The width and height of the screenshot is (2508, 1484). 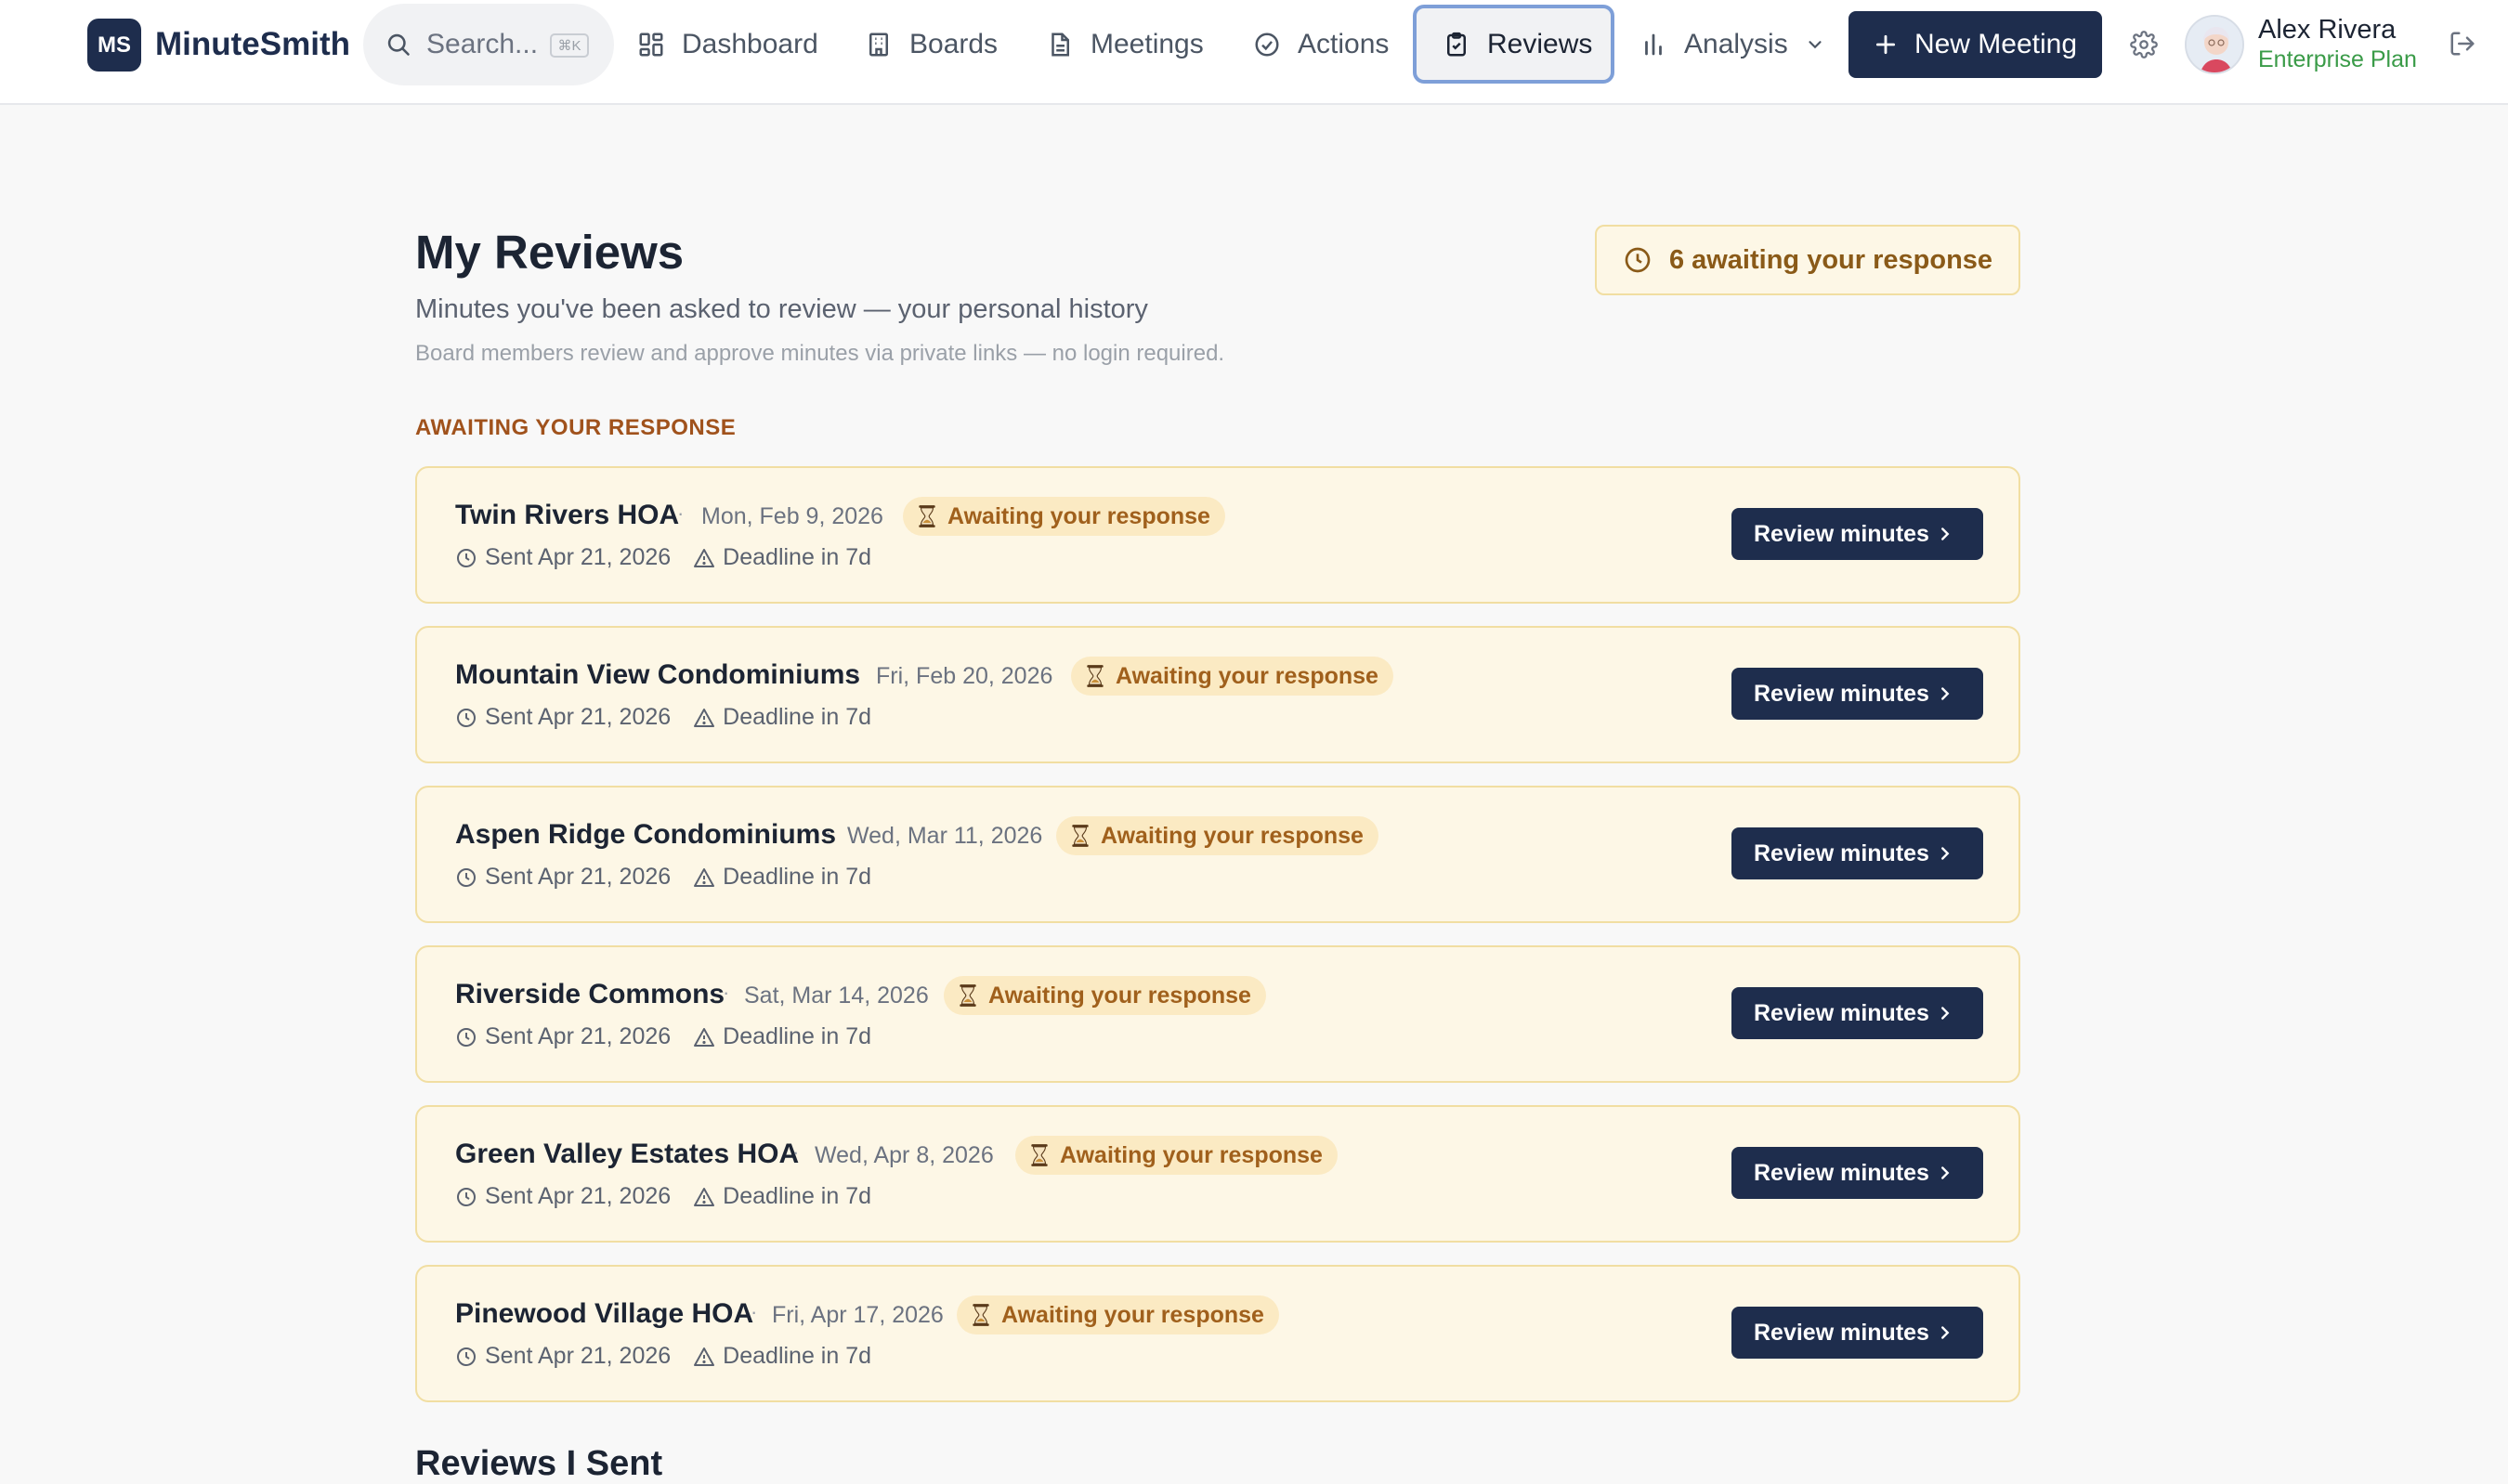 I want to click on awaiting-count-label: 6 awaiting your response, so click(x=1830, y=259).